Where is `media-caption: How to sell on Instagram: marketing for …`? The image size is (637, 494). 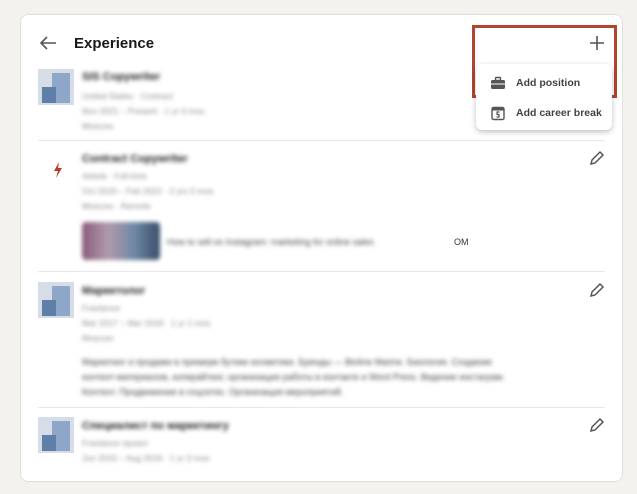 media-caption: How to sell on Instagram: marketing for … is located at coordinates (270, 242).